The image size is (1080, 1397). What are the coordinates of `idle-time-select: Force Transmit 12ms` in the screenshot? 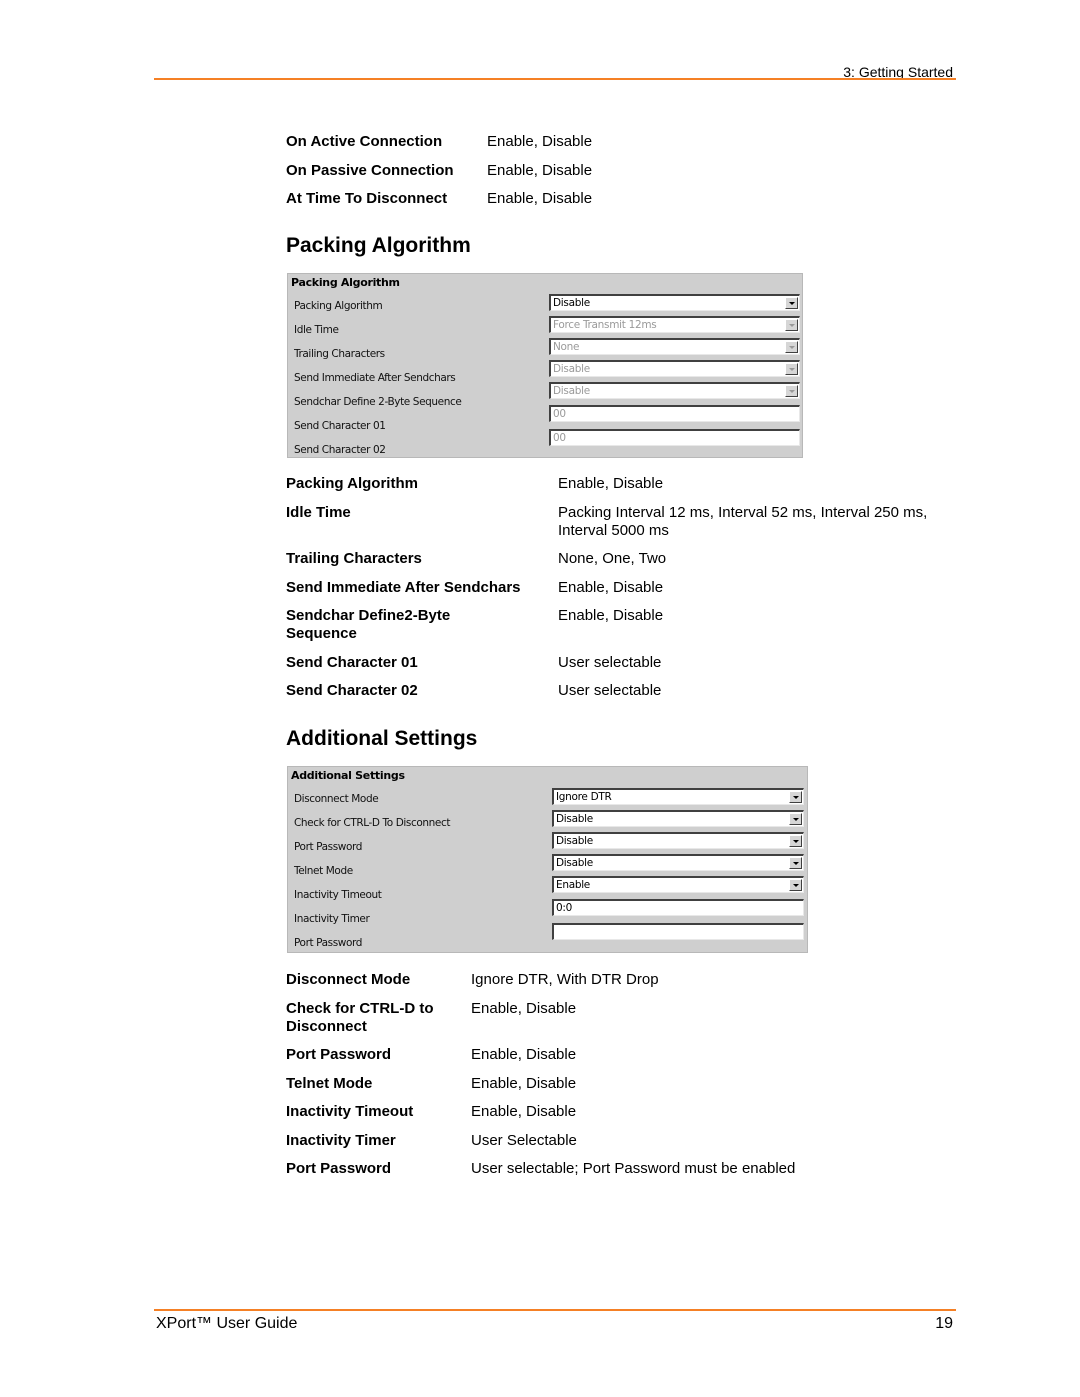 It's located at (674, 324).